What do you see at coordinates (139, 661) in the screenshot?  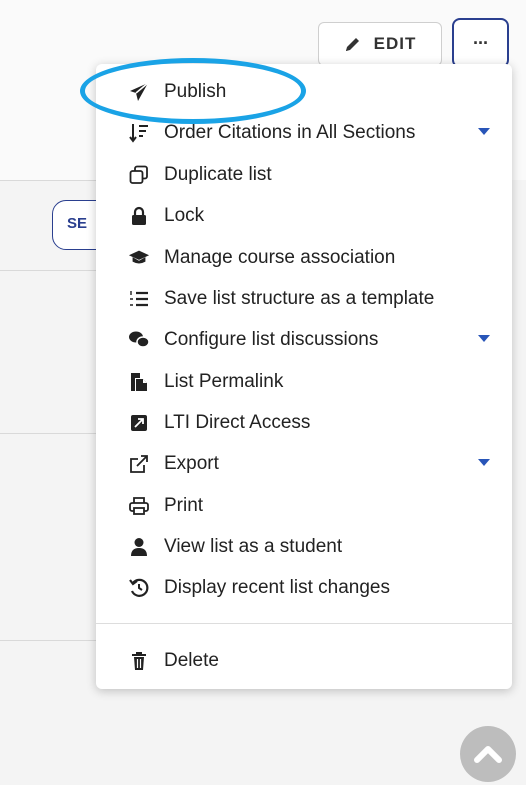 I see `trash-icon` at bounding box center [139, 661].